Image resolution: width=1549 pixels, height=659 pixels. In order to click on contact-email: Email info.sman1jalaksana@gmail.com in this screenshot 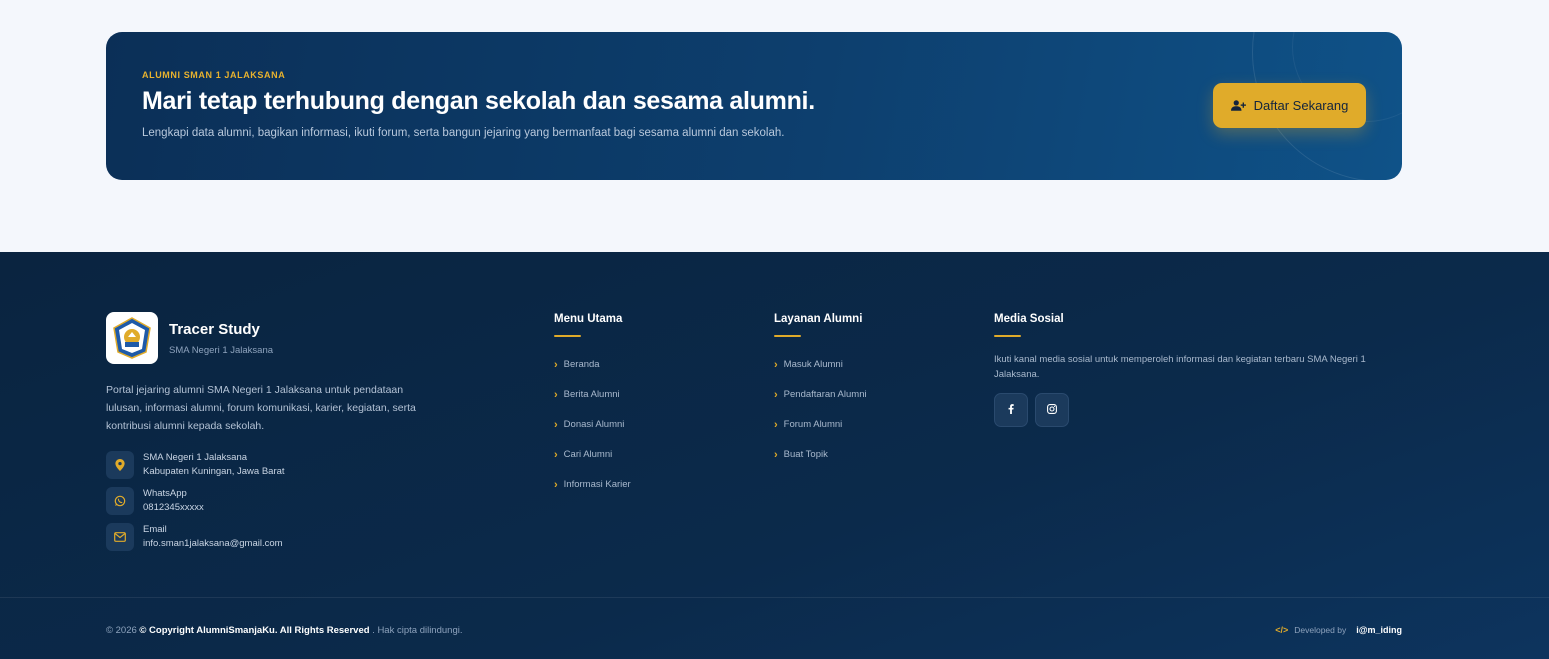, I will do `click(194, 537)`.